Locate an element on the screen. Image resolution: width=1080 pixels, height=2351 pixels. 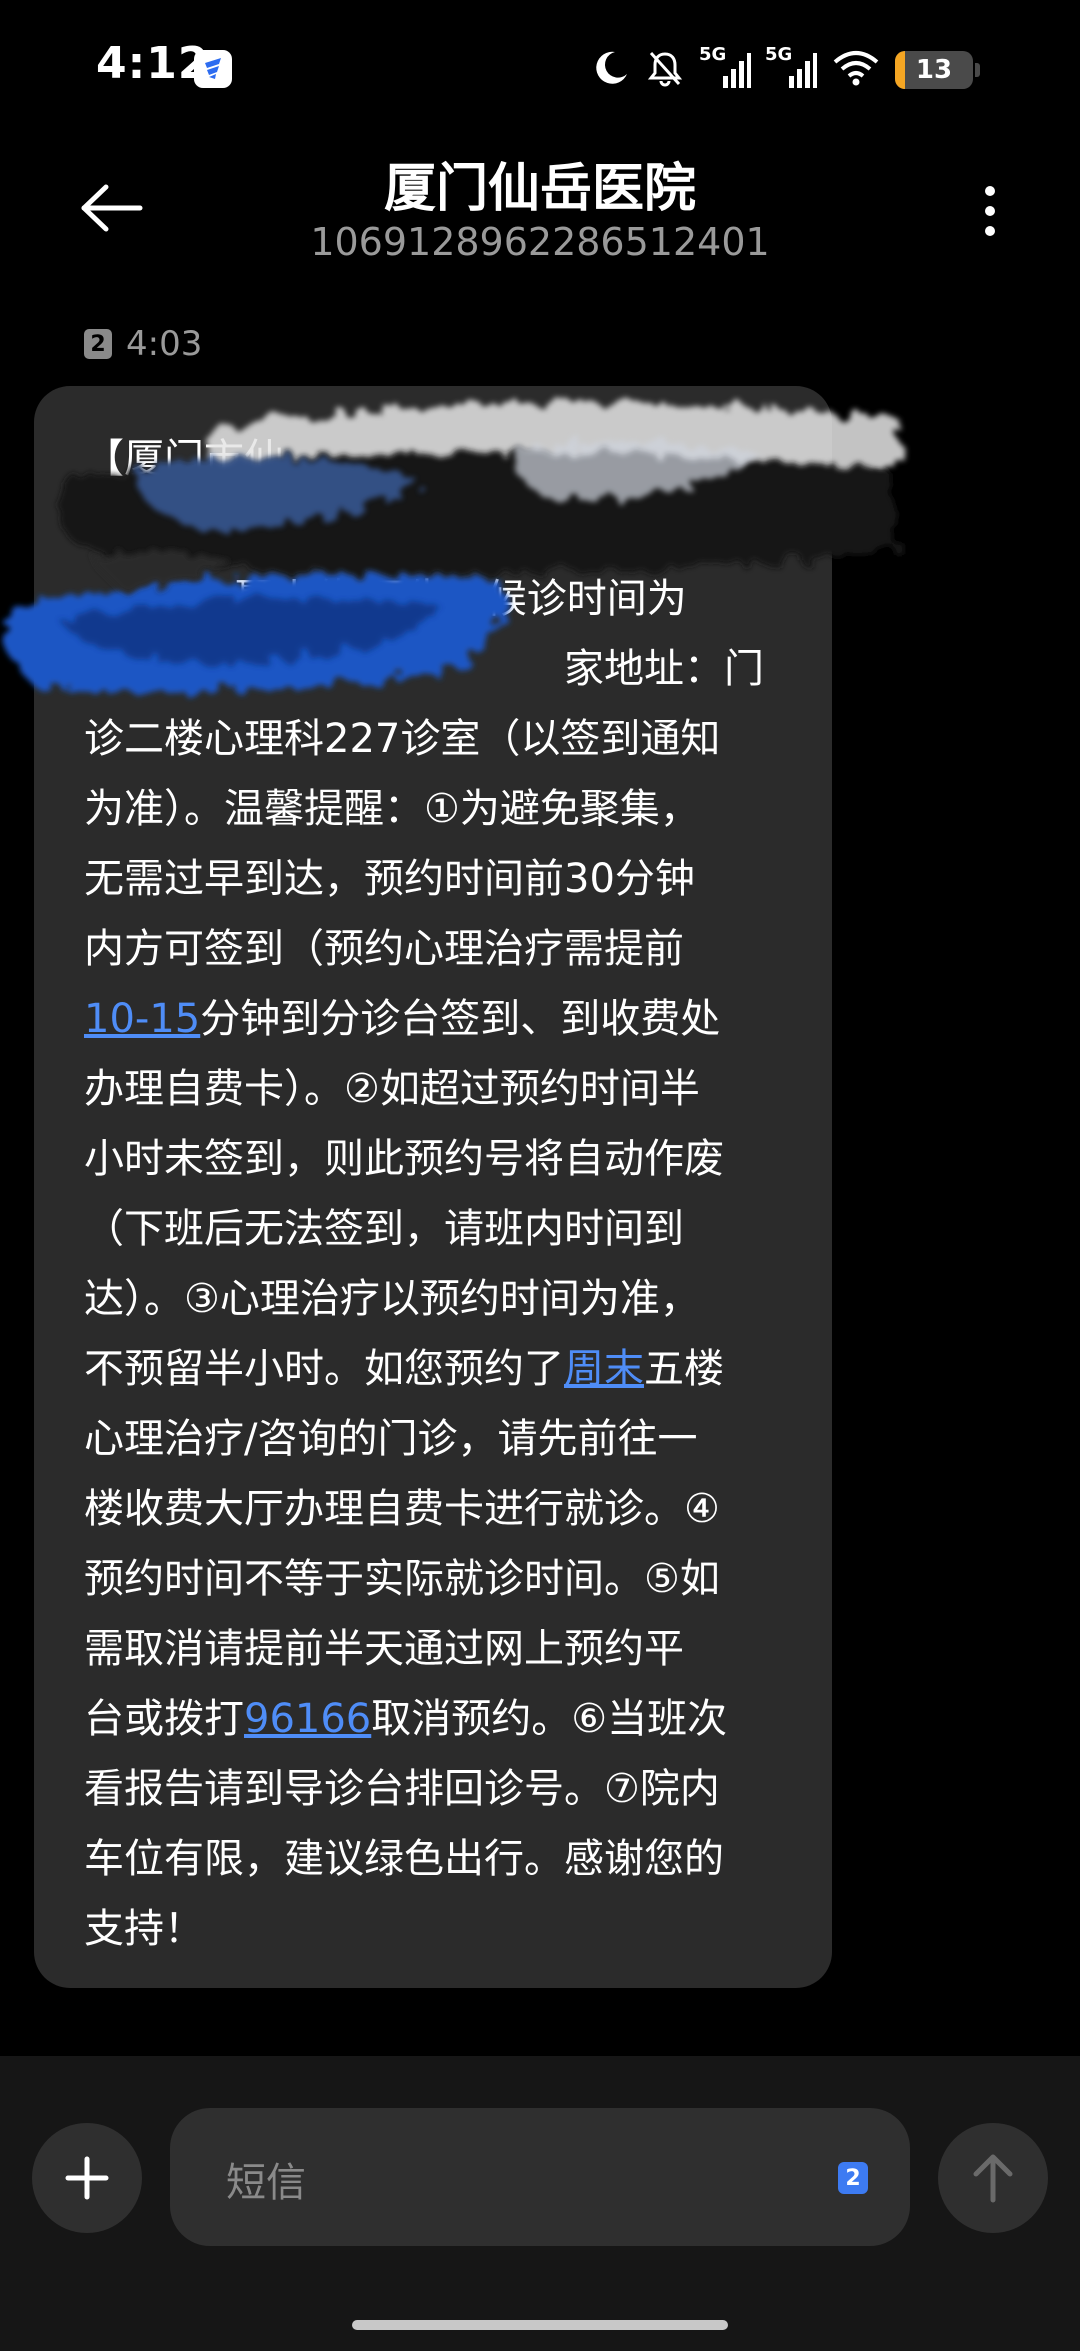
message-meta: 2 4:03 is located at coordinates (143, 344).